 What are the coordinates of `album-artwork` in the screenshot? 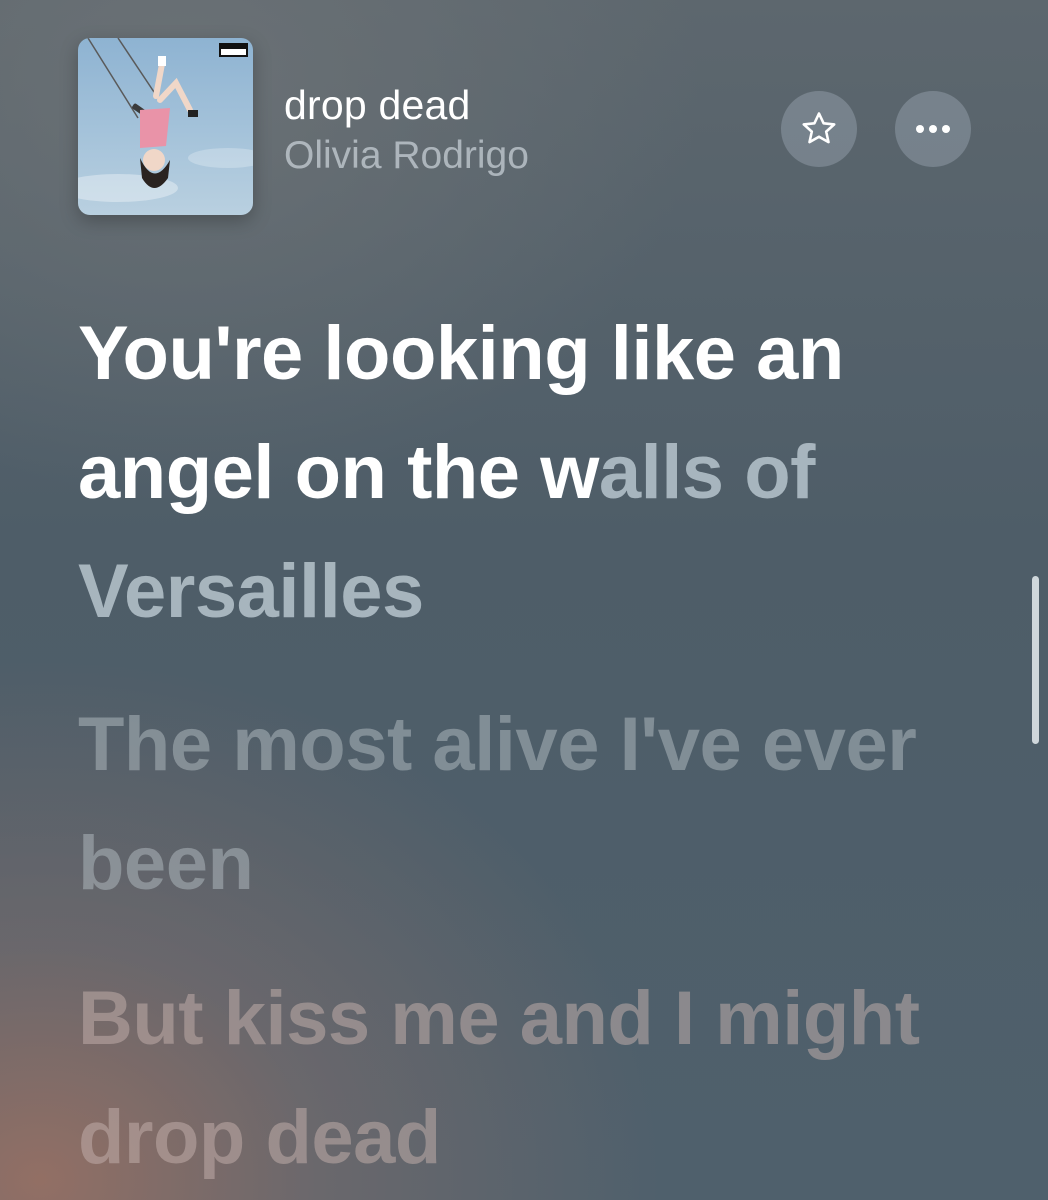 It's located at (165, 126).